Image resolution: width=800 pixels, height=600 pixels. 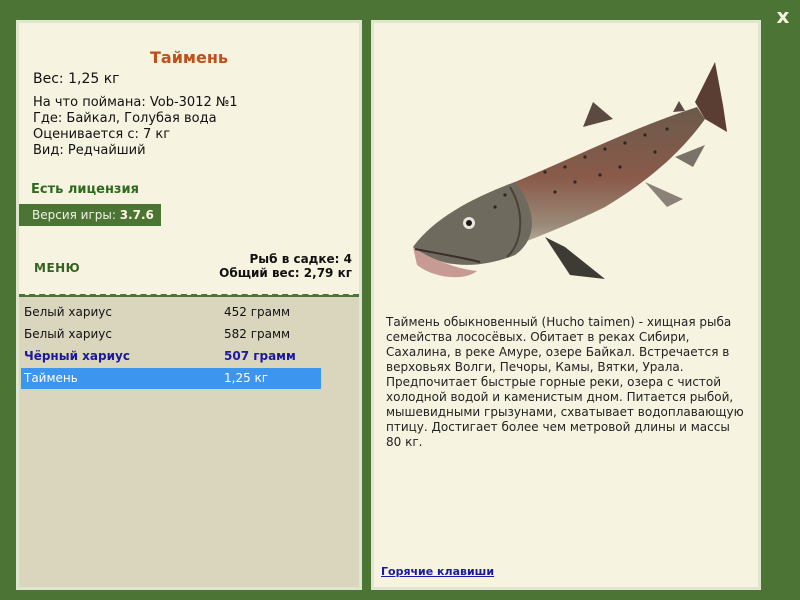 I want to click on dashed-divider, so click(x=189, y=295).